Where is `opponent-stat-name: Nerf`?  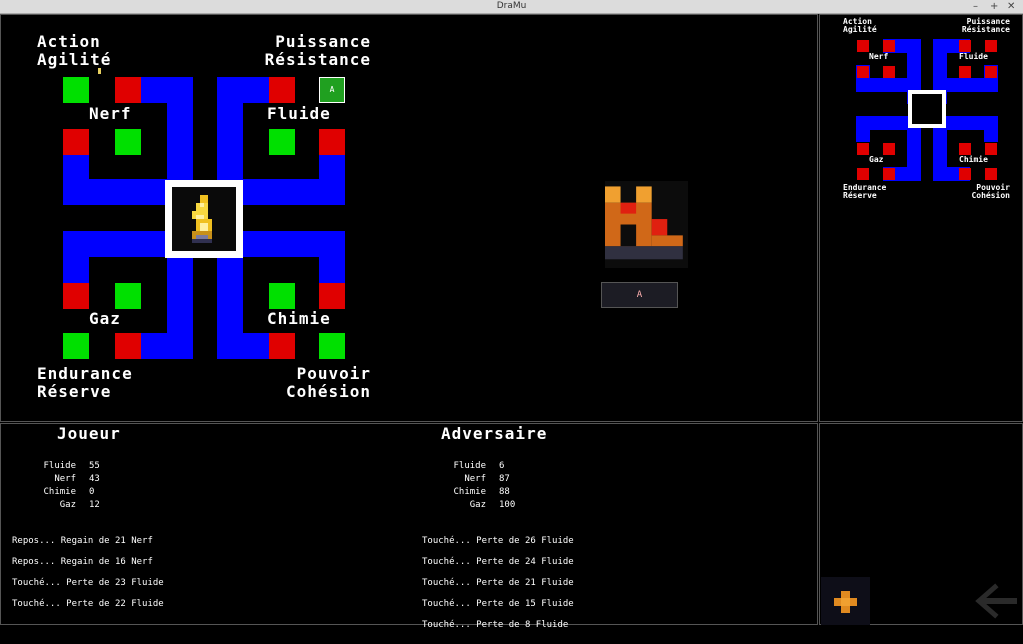
opponent-stat-name: Nerf is located at coordinates (475, 479).